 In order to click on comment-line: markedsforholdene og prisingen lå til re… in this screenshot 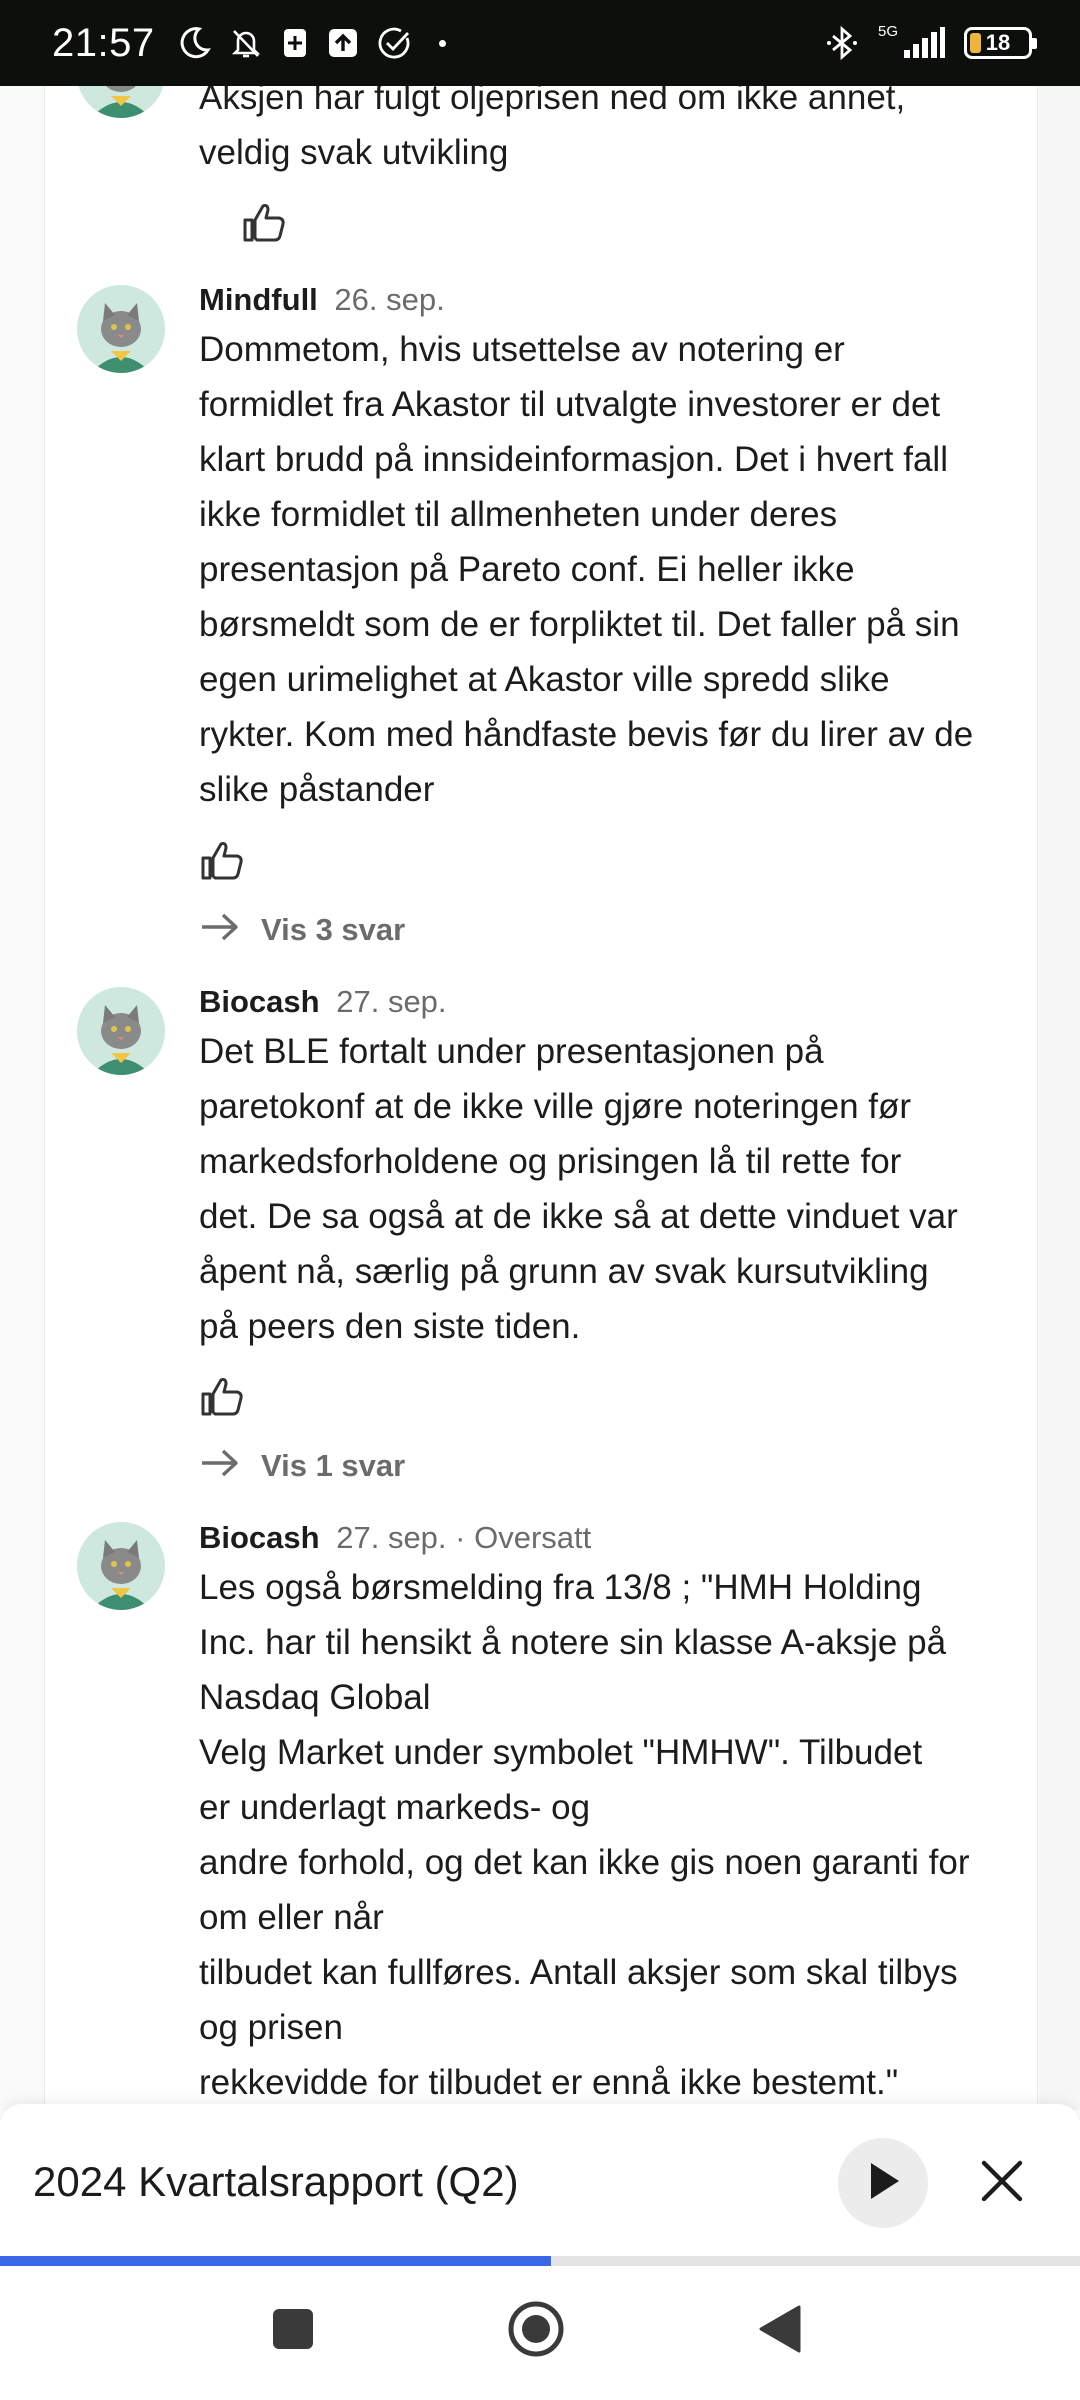, I will do `click(550, 1161)`.